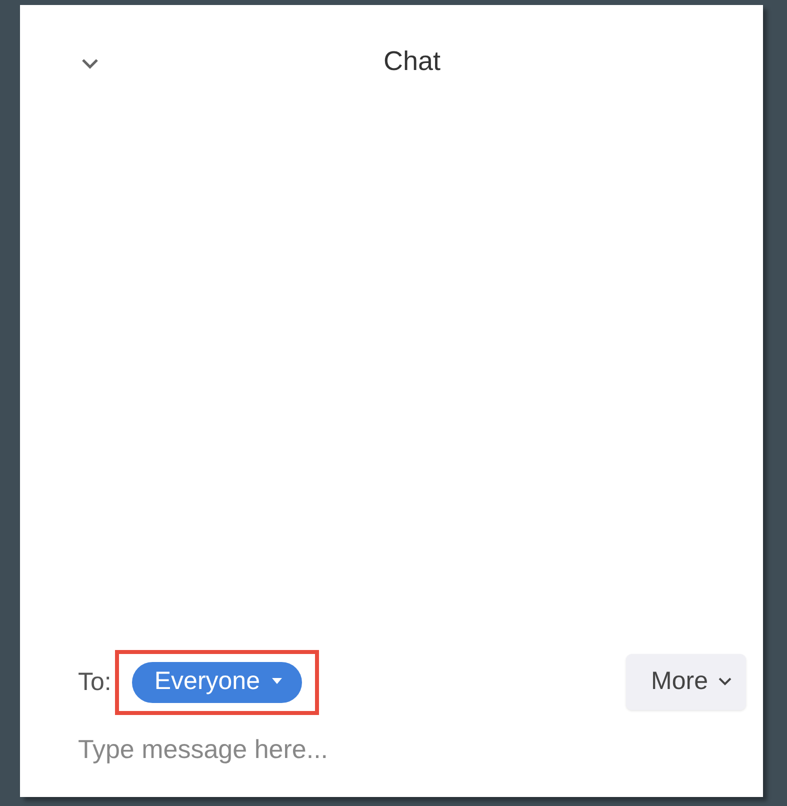 This screenshot has height=806, width=787. What do you see at coordinates (686, 682) in the screenshot?
I see `more-button: More` at bounding box center [686, 682].